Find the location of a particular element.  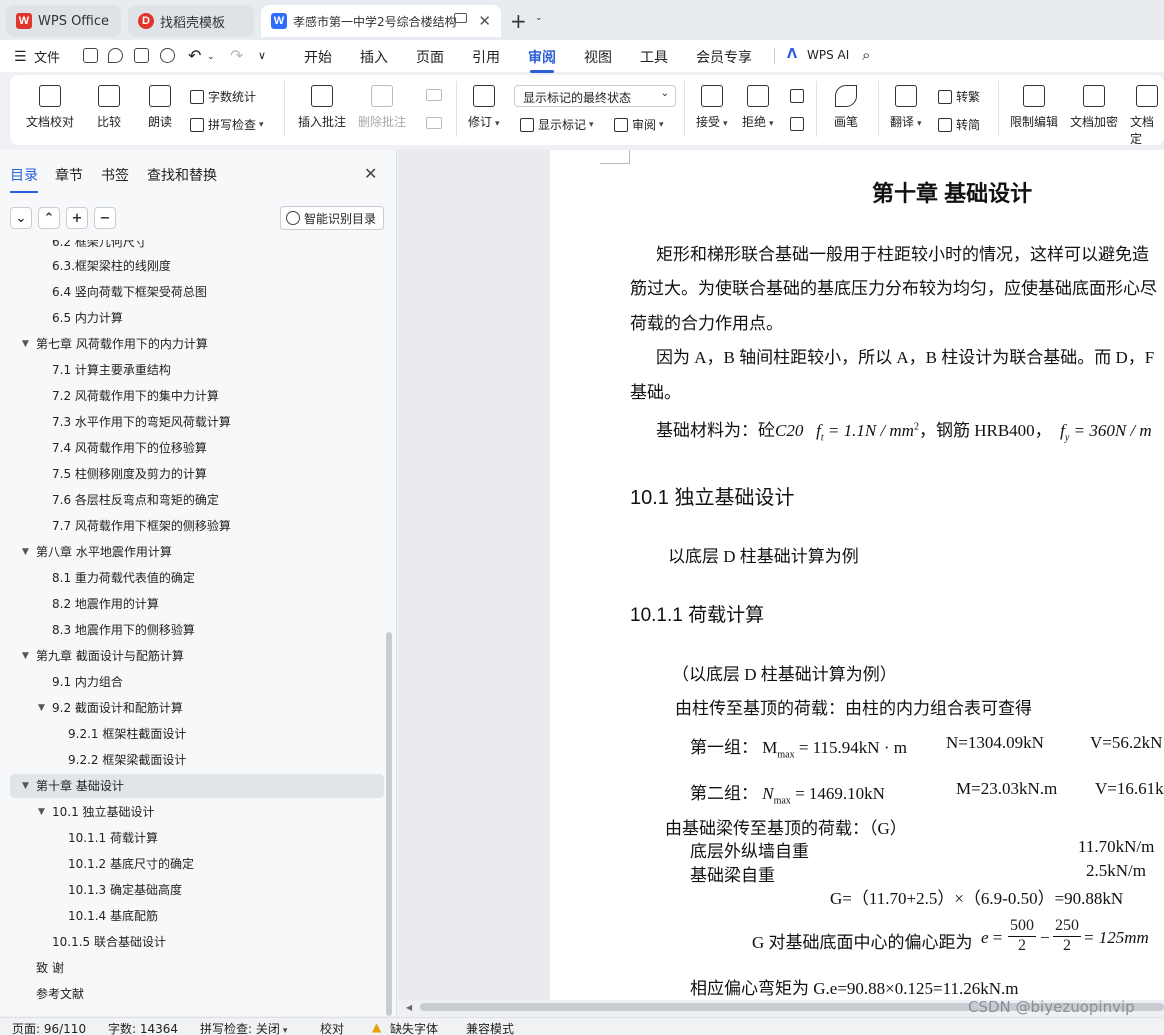

toc-item: 9.1 内力组合 is located at coordinates (193, 682).